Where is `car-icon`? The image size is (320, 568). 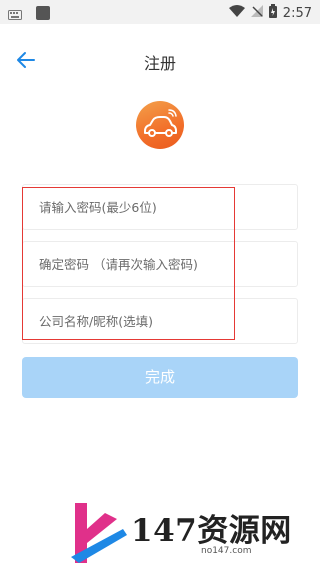
car-icon is located at coordinates (160, 123).